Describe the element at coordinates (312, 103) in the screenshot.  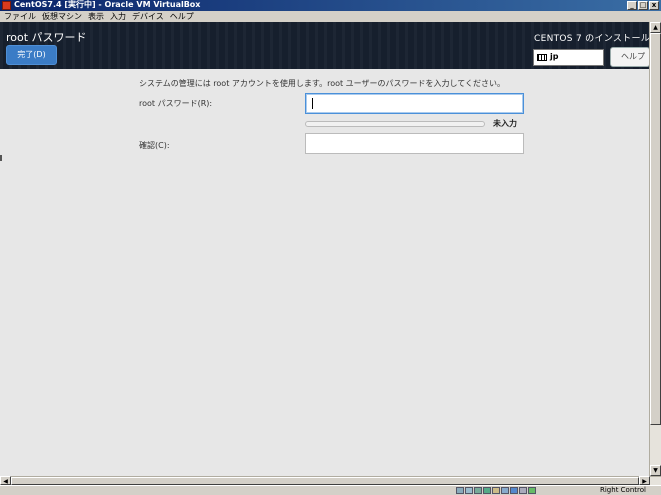
I see `text-caret` at that location.